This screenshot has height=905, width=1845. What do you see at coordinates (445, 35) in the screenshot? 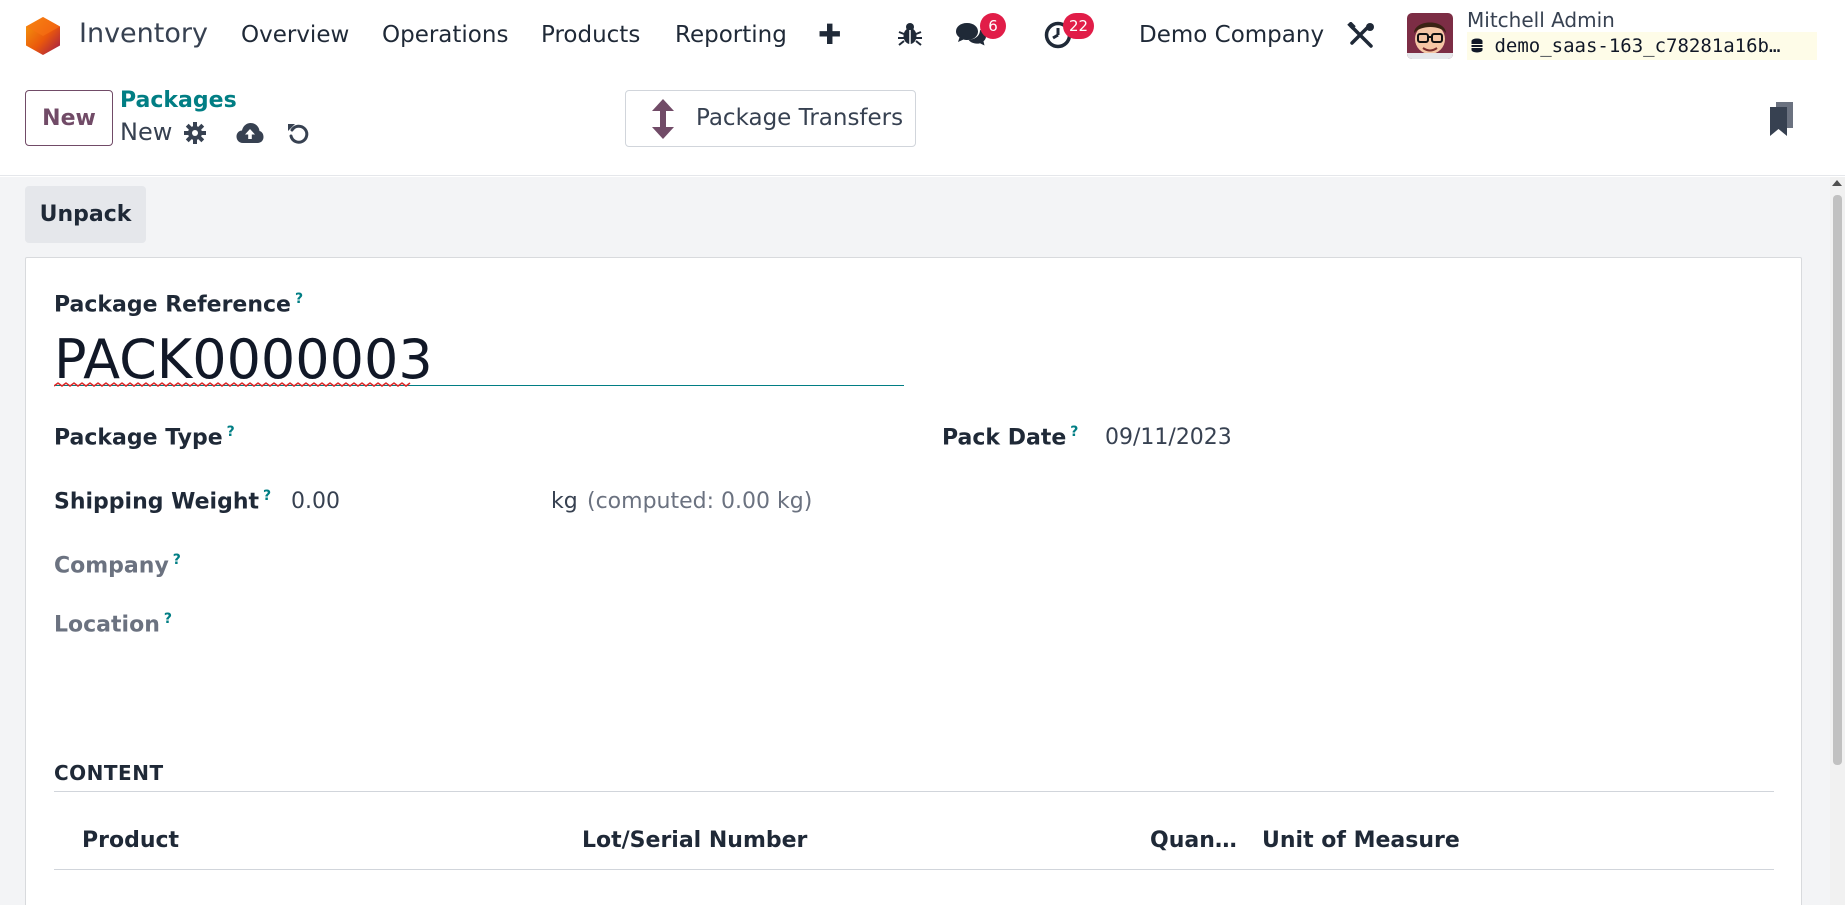
I see `menu-operations: Operations` at bounding box center [445, 35].